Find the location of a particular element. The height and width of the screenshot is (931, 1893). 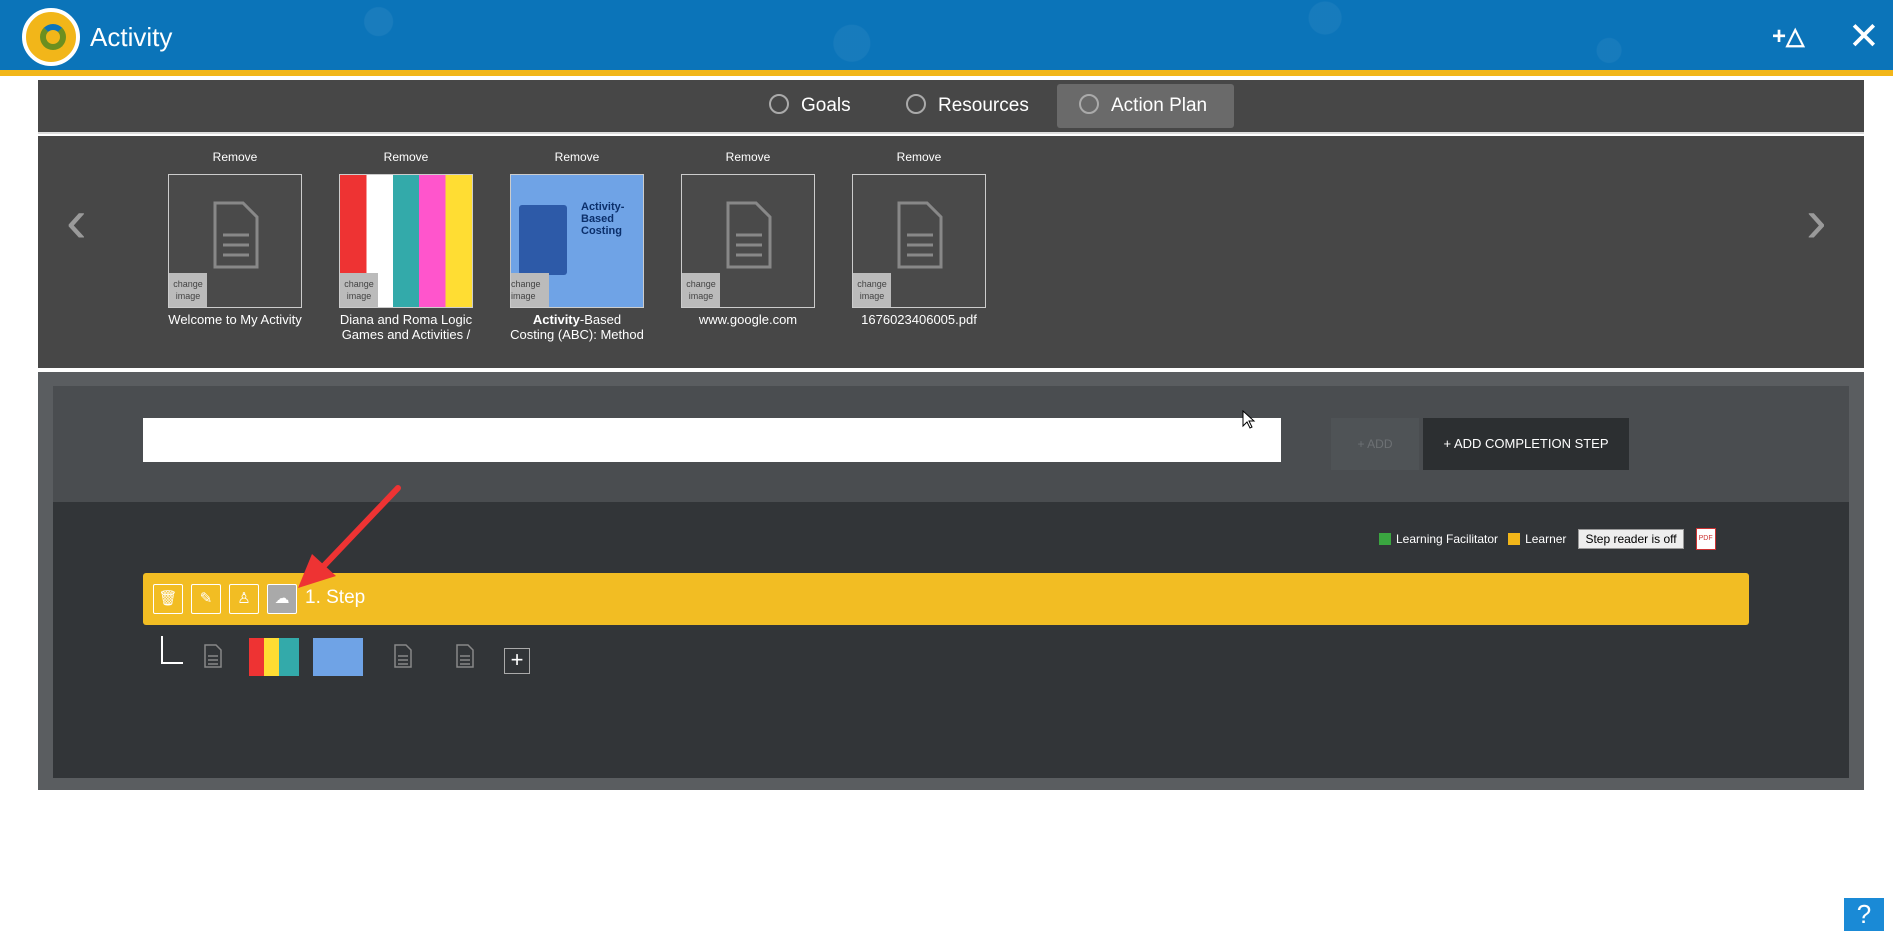

tree-connector is located at coordinates (172, 650).